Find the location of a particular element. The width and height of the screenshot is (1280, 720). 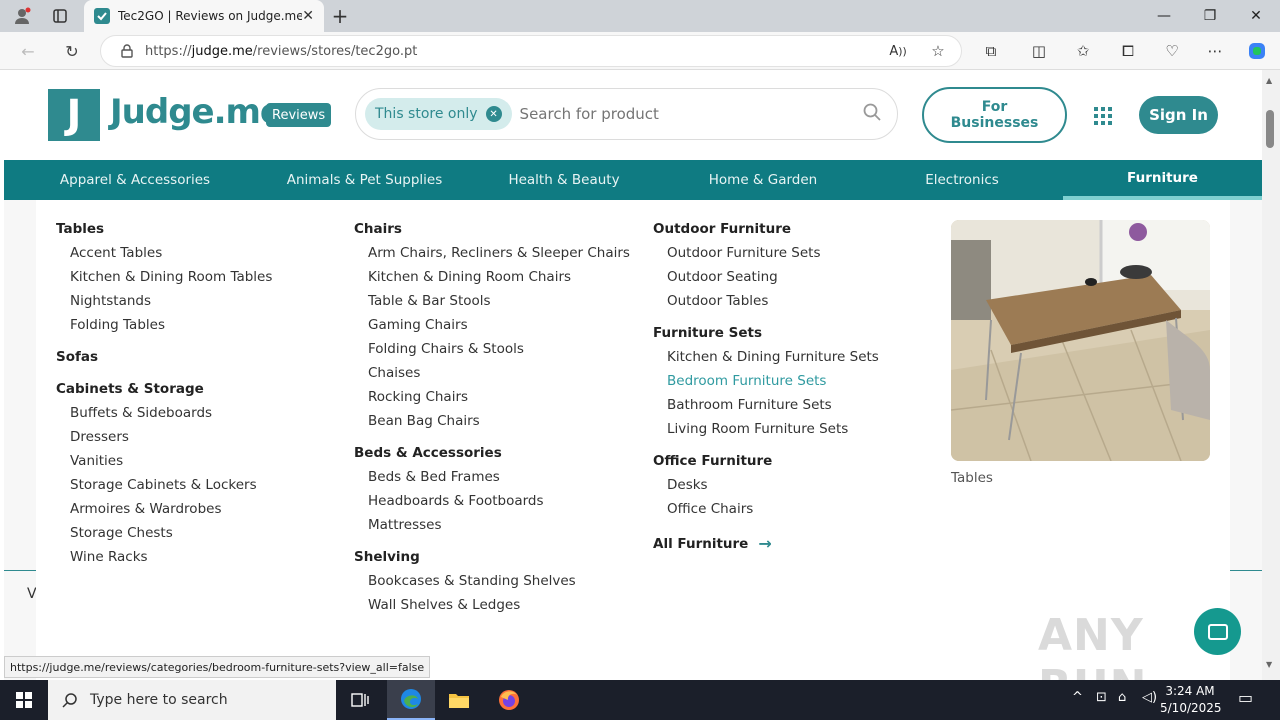

menu-item: Beds & Bed Frames is located at coordinates (492, 480).